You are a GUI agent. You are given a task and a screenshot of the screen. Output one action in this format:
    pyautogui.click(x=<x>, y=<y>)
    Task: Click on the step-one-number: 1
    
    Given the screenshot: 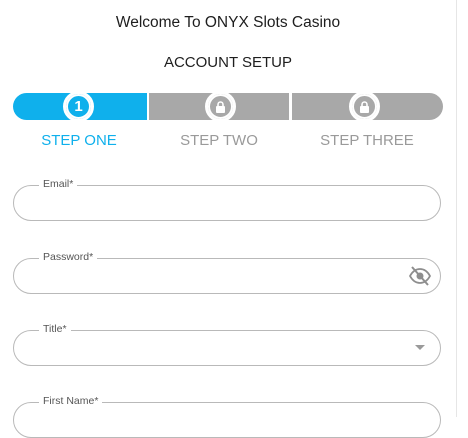 What is the action you would take?
    pyautogui.click(x=78, y=106)
    